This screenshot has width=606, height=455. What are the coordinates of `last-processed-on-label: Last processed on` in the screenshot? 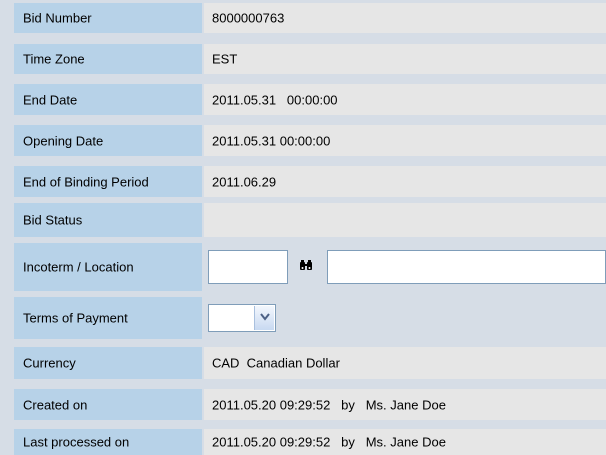 It's located at (108, 442).